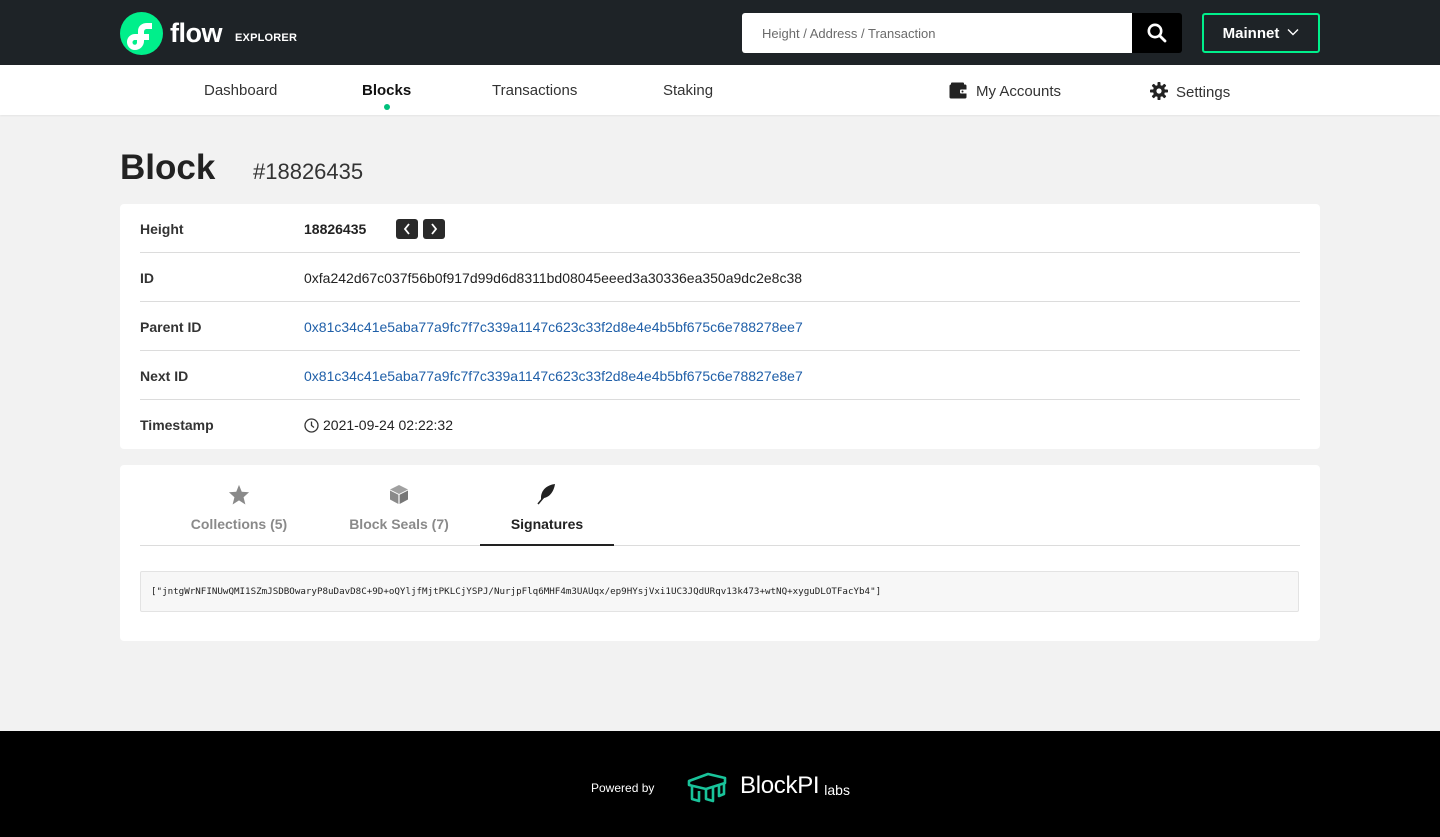 The width and height of the screenshot is (1440, 837). I want to click on chevron-down-icon, so click(1293, 32).